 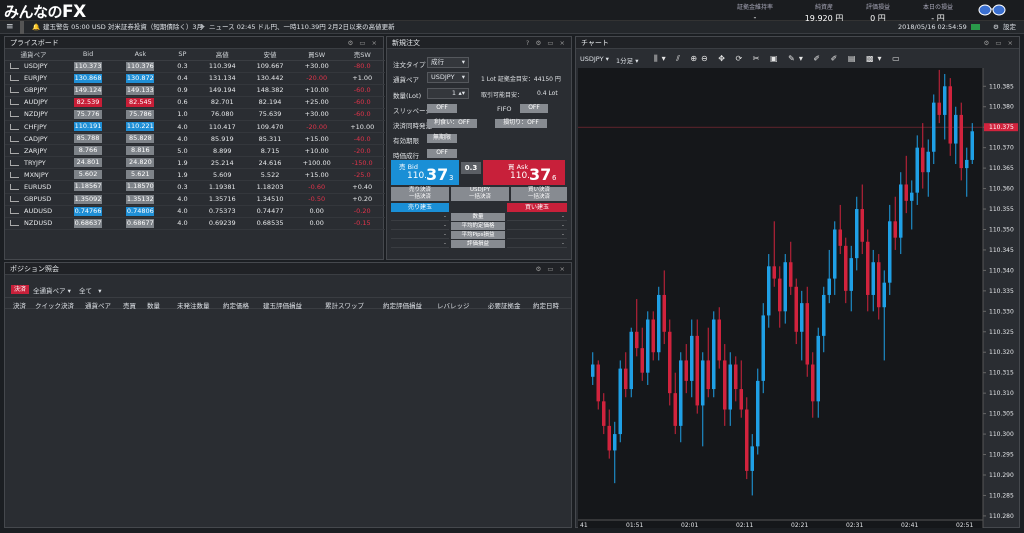 I want to click on ask-price: 1.35132, so click(x=140, y=199).